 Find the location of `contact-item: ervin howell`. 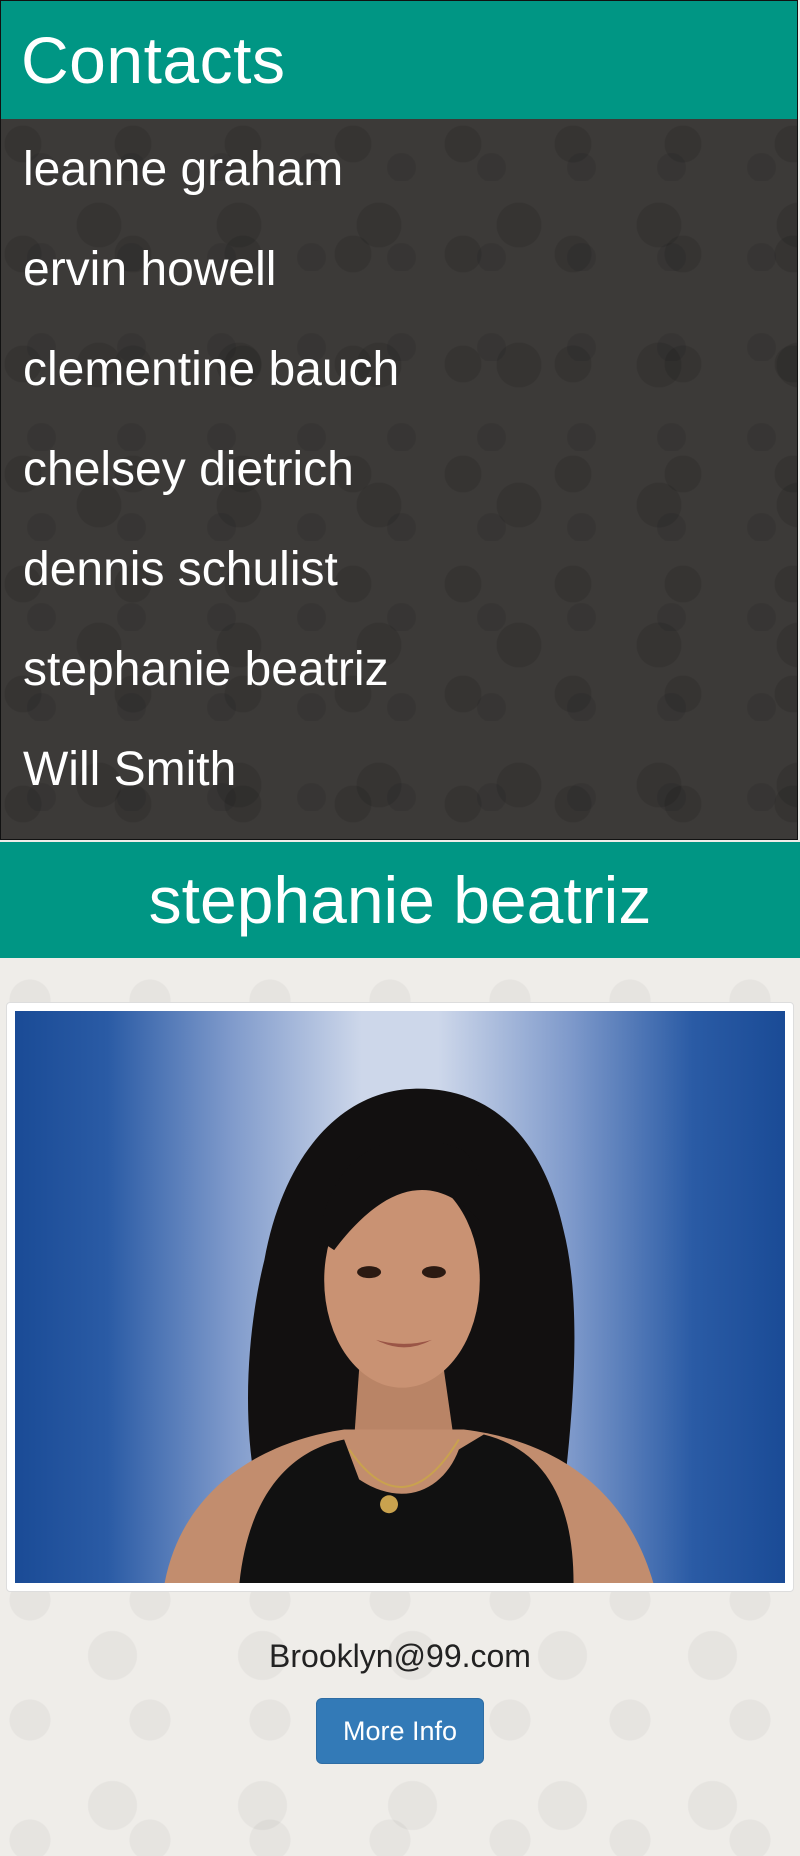

contact-item: ervin howell is located at coordinates (399, 269).